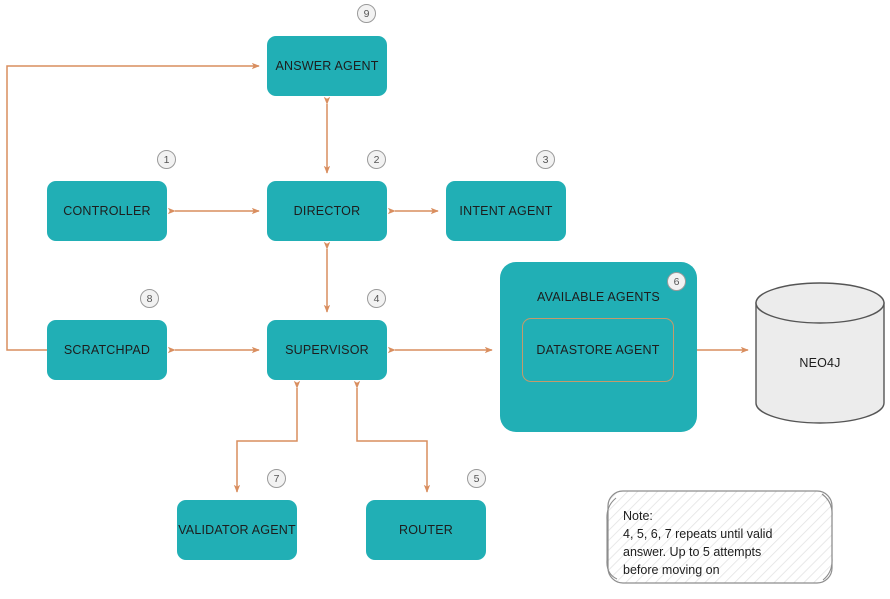  What do you see at coordinates (237, 530) in the screenshot?
I see `node-validator-agent: VALIDATOR AGENT` at bounding box center [237, 530].